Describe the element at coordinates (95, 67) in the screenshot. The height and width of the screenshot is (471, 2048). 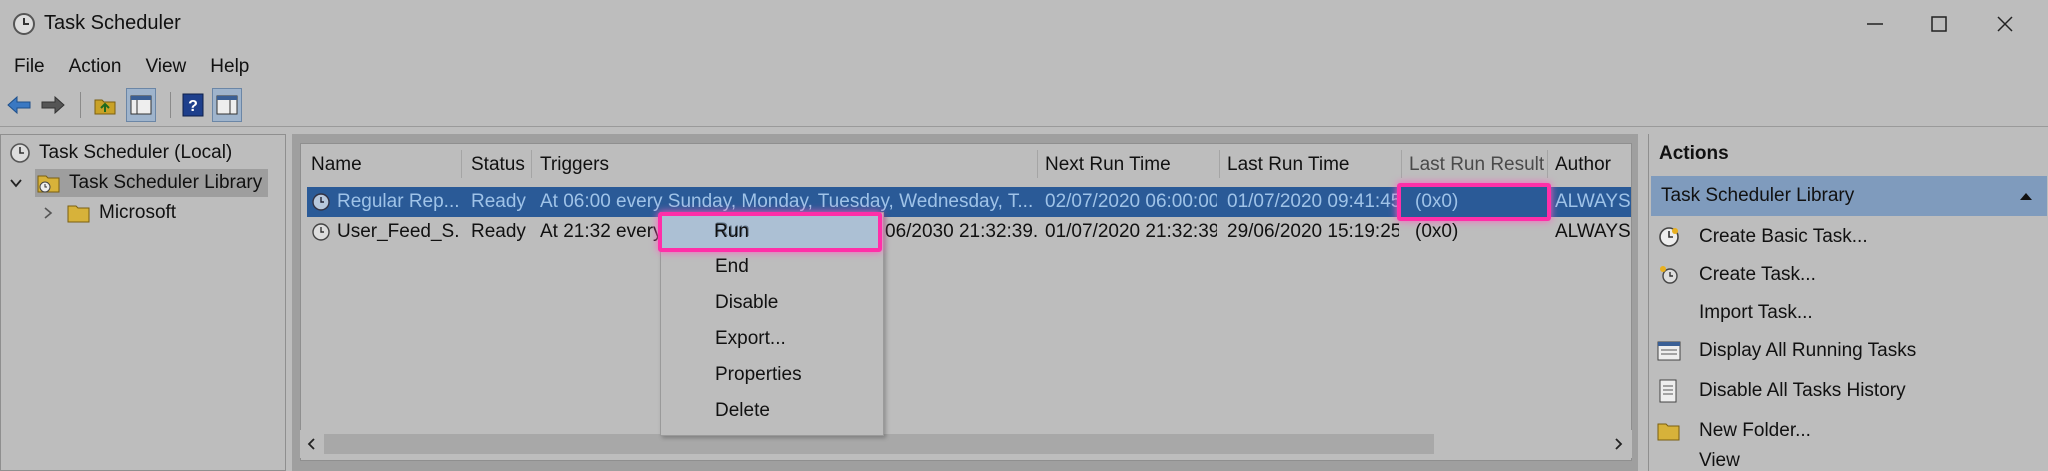
I see `menu-action: Action` at that location.